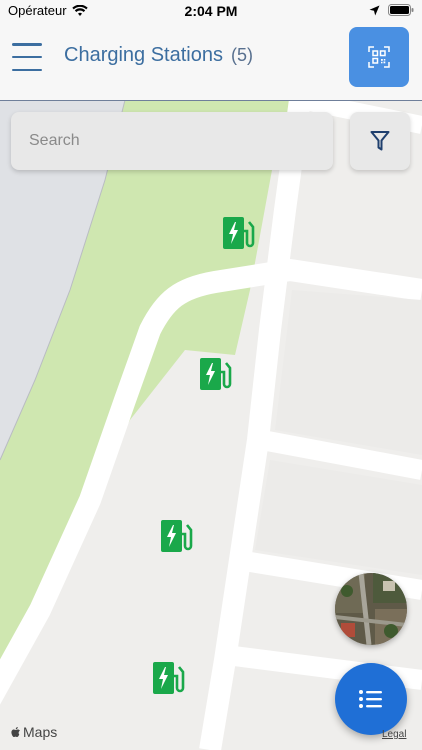 The image size is (422, 750). I want to click on page-title: Charging Stations (5), so click(158, 55).